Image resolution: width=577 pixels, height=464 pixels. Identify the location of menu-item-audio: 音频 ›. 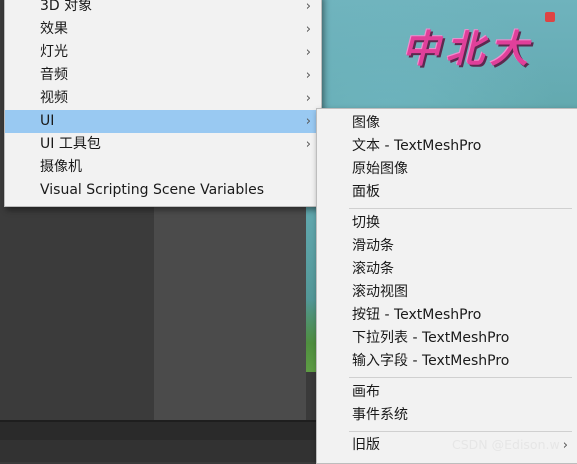
(163, 75).